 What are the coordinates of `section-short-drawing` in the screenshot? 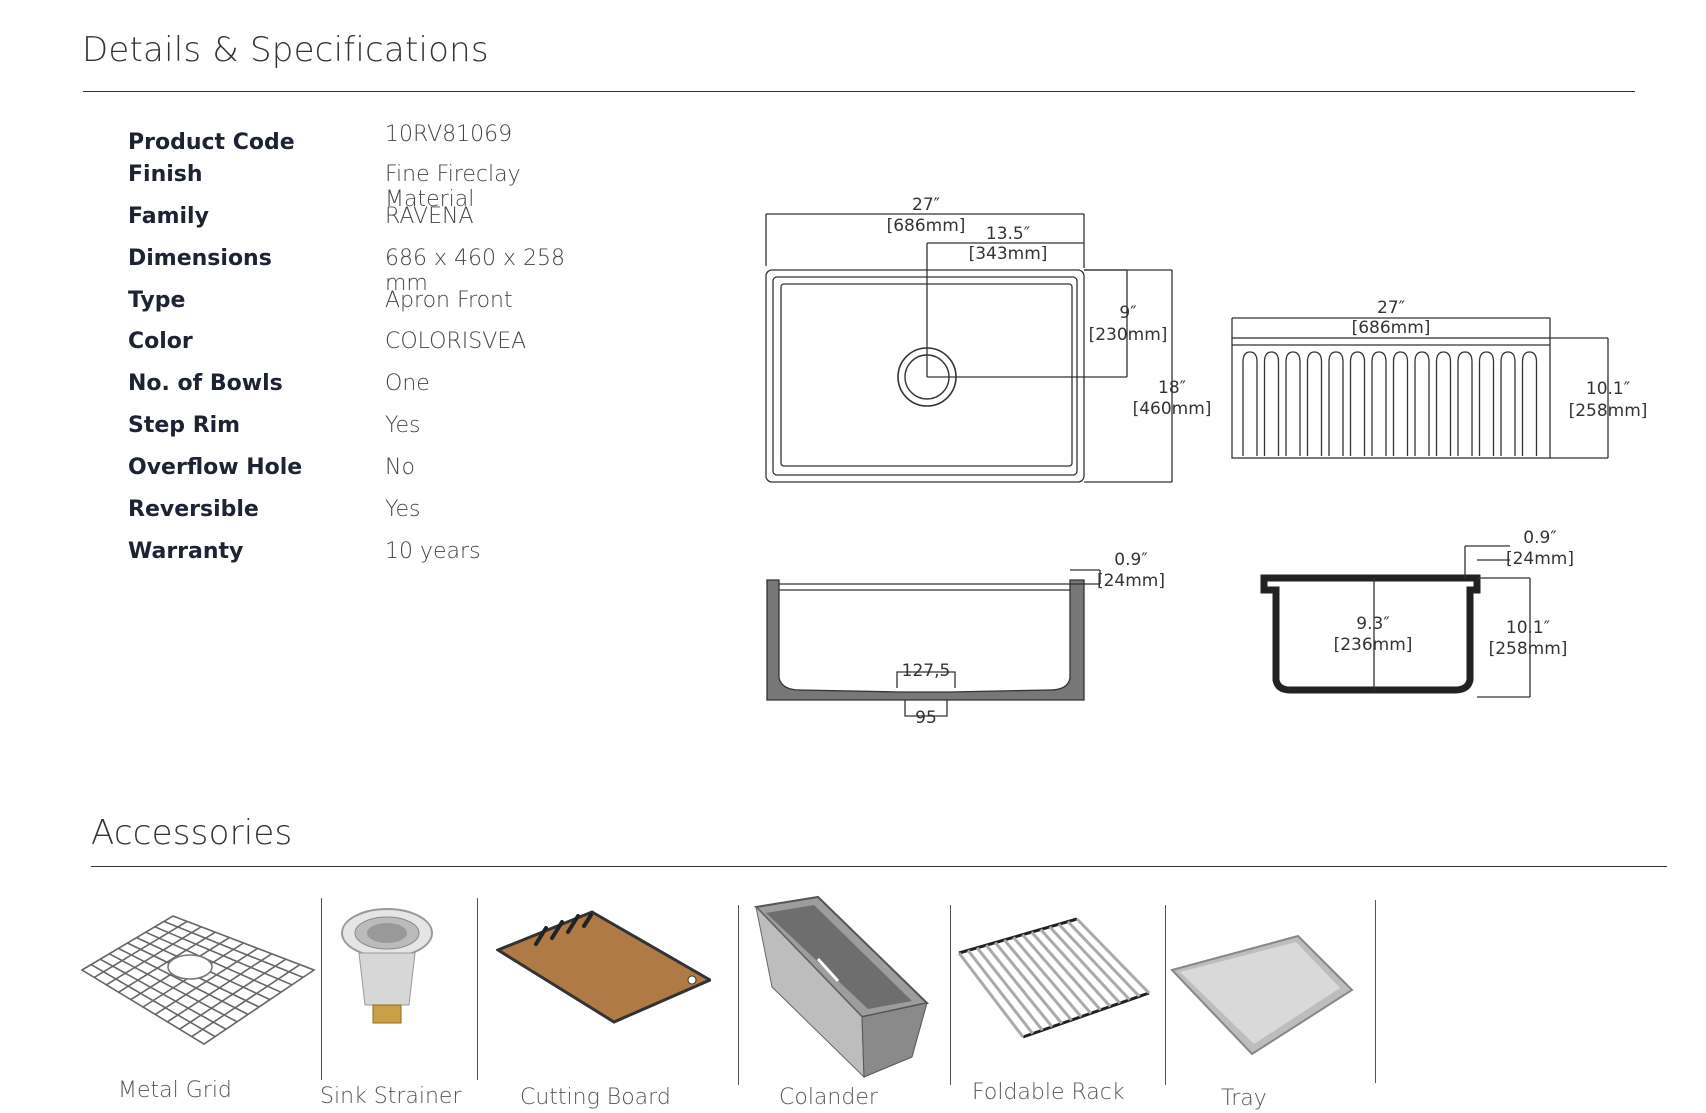 It's located at (1395, 621).